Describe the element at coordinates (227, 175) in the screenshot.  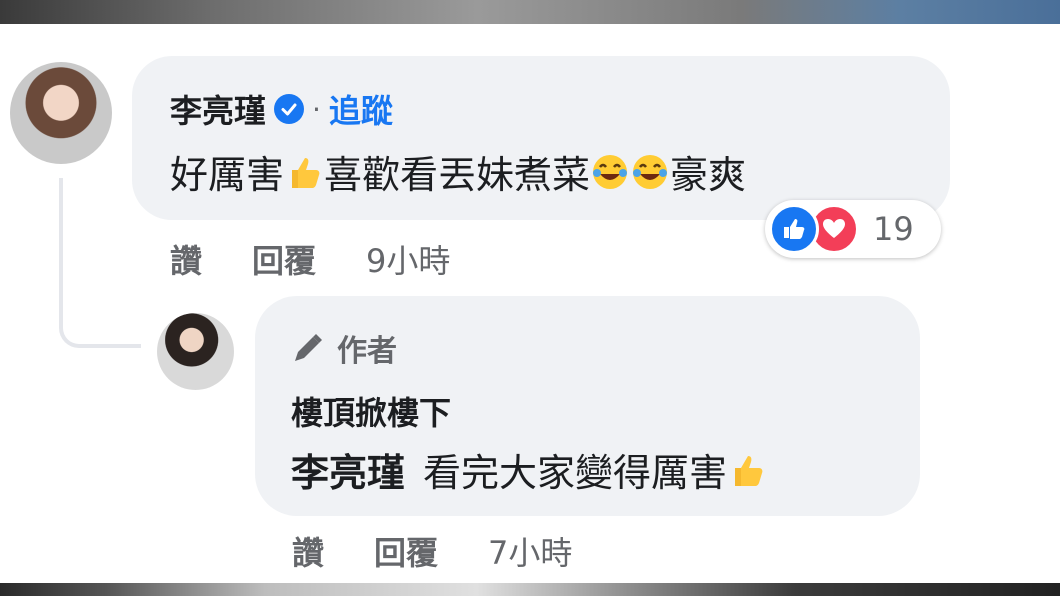
I see `comment-text-part: 好厲害` at that location.